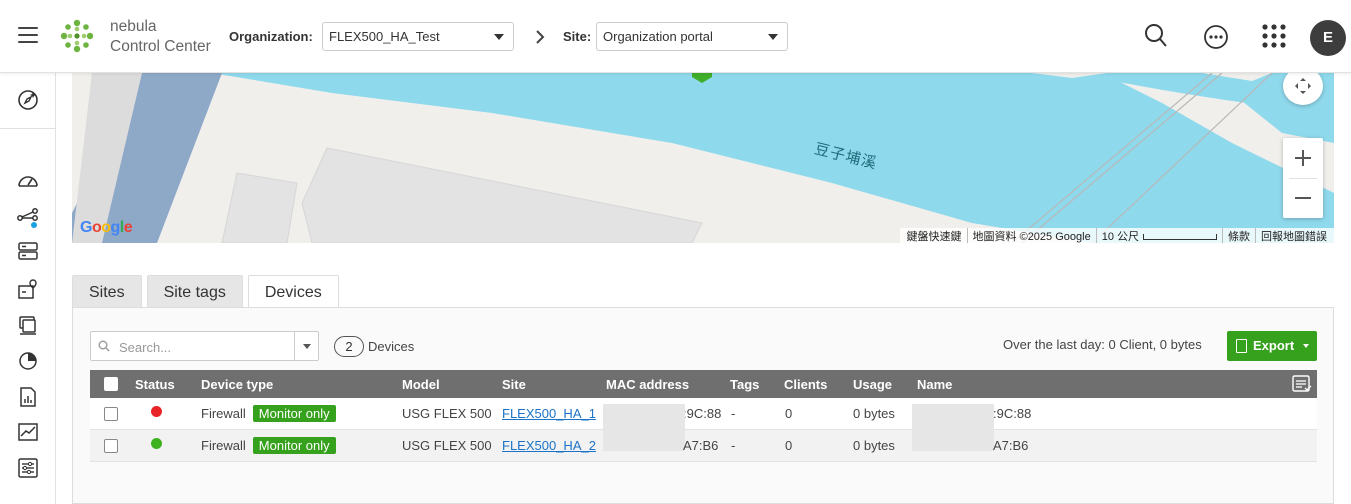 The width and height of the screenshot is (1351, 504). I want to click on more-icon, so click(1216, 36).